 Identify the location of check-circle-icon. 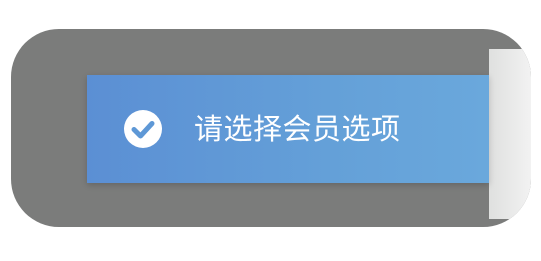
(143, 129).